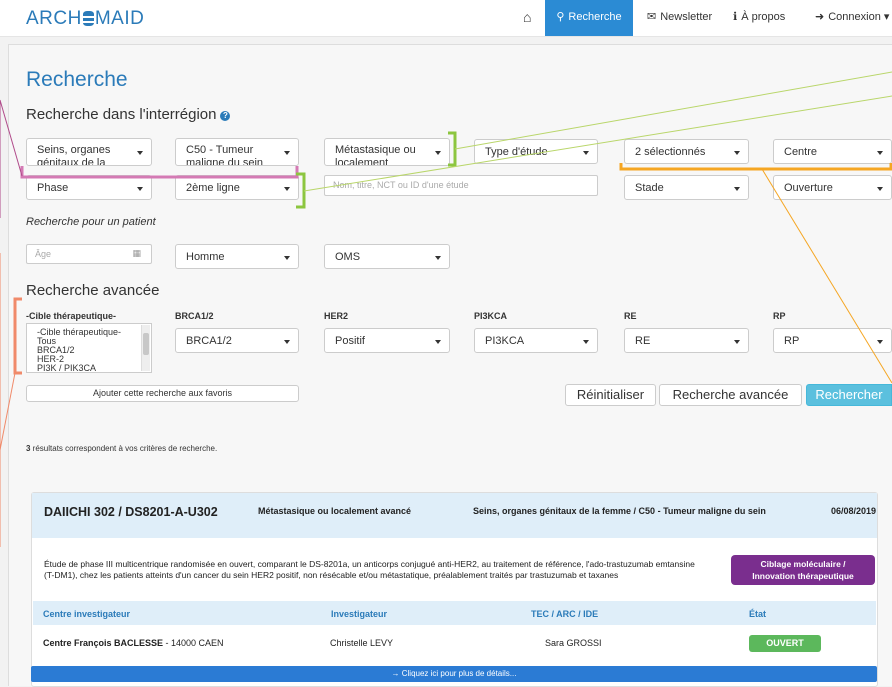  I want to click on salmon-bracket, so click(17, 336).